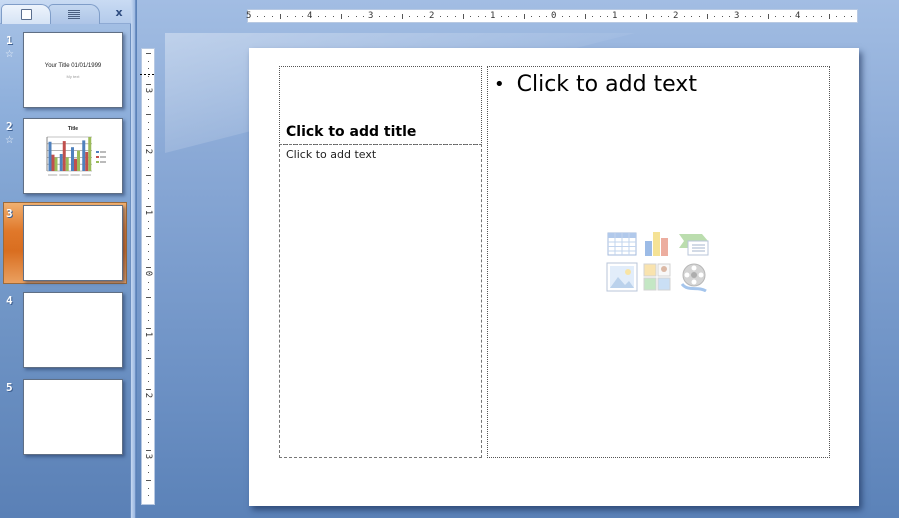 This screenshot has width=899, height=518. What do you see at coordinates (622, 277) in the screenshot?
I see `insert-picture-icon` at bounding box center [622, 277].